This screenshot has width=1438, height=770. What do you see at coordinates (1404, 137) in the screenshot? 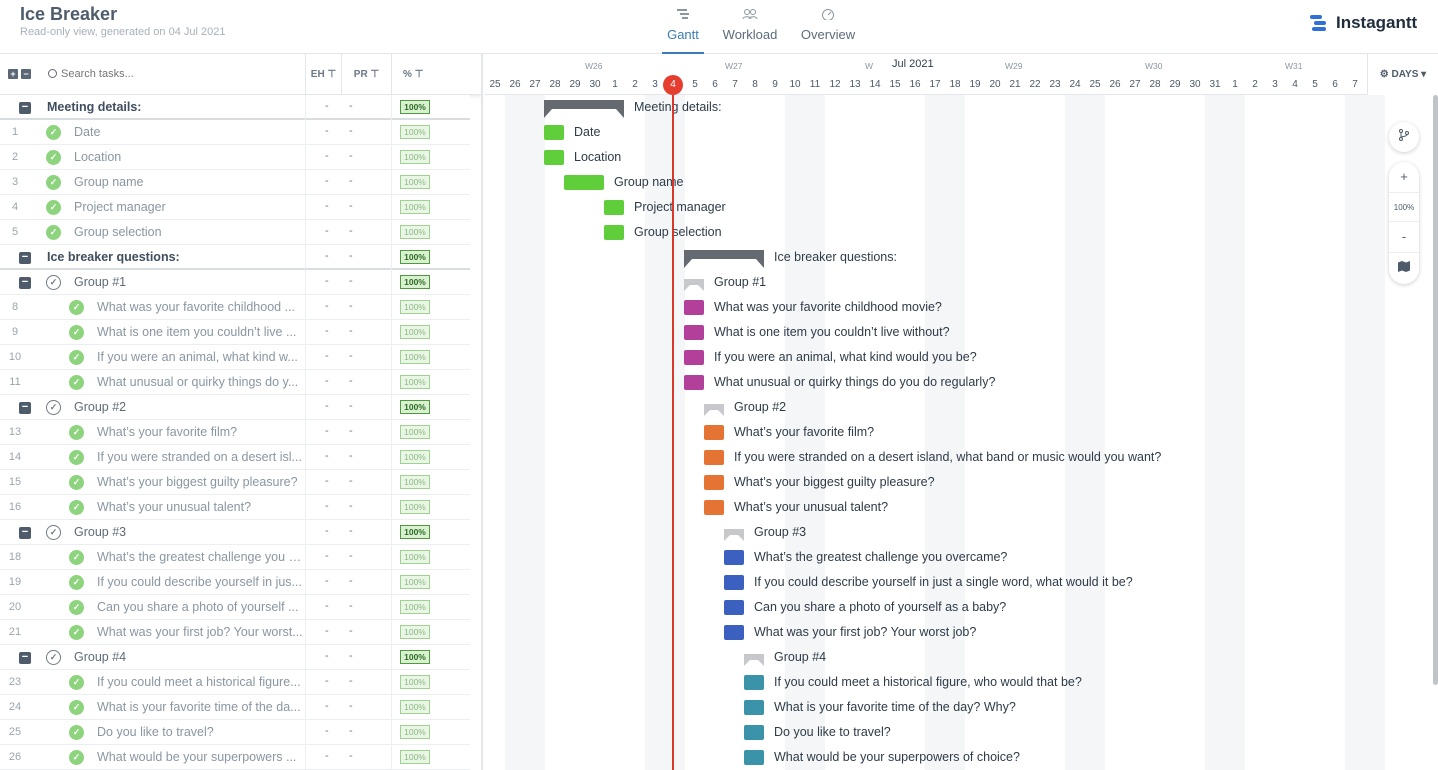
I see `branch-icon` at bounding box center [1404, 137].